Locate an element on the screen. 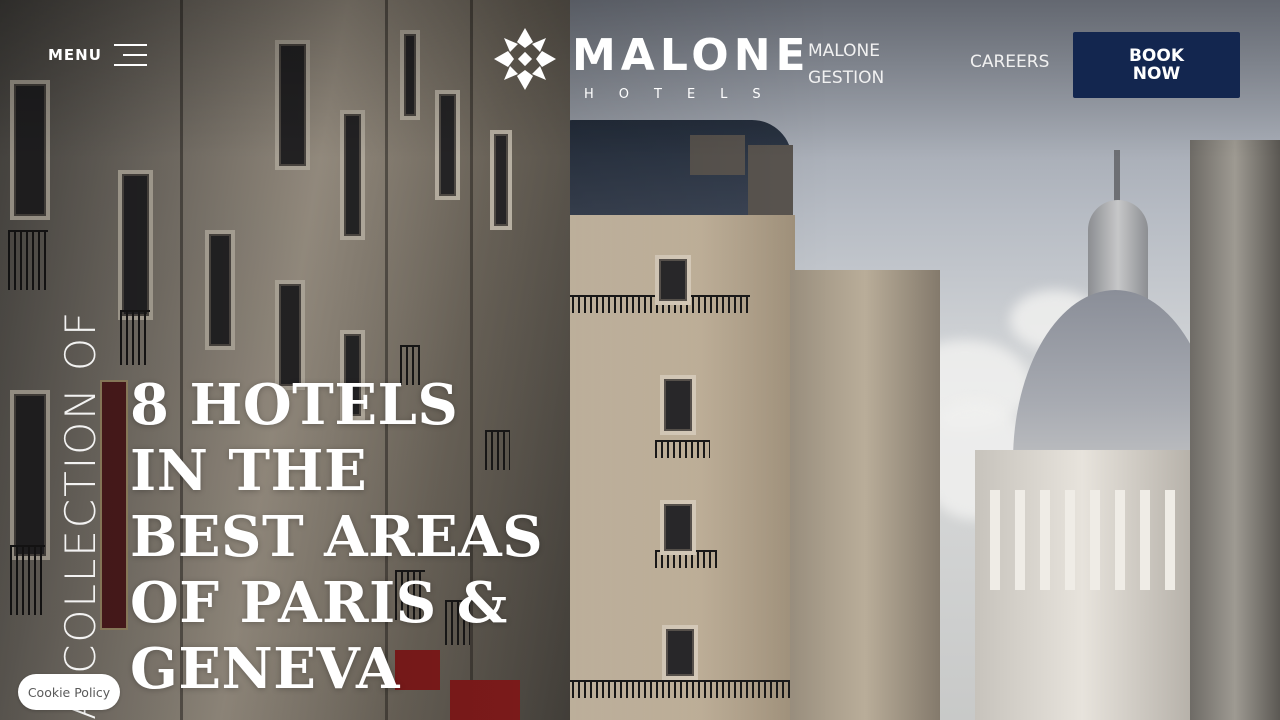 The width and height of the screenshot is (1280, 720). cookie-policy-button: Cookie Policy is located at coordinates (69, 692).